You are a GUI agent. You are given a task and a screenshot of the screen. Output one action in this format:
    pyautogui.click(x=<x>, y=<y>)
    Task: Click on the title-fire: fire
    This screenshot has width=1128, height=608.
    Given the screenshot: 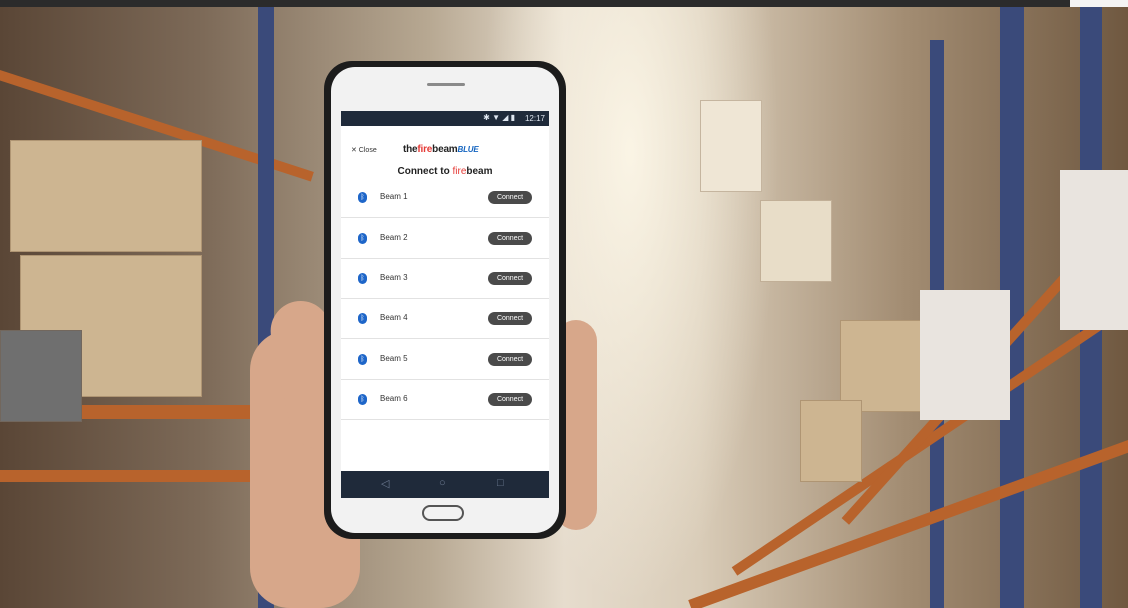 What is the action you would take?
    pyautogui.click(x=459, y=171)
    